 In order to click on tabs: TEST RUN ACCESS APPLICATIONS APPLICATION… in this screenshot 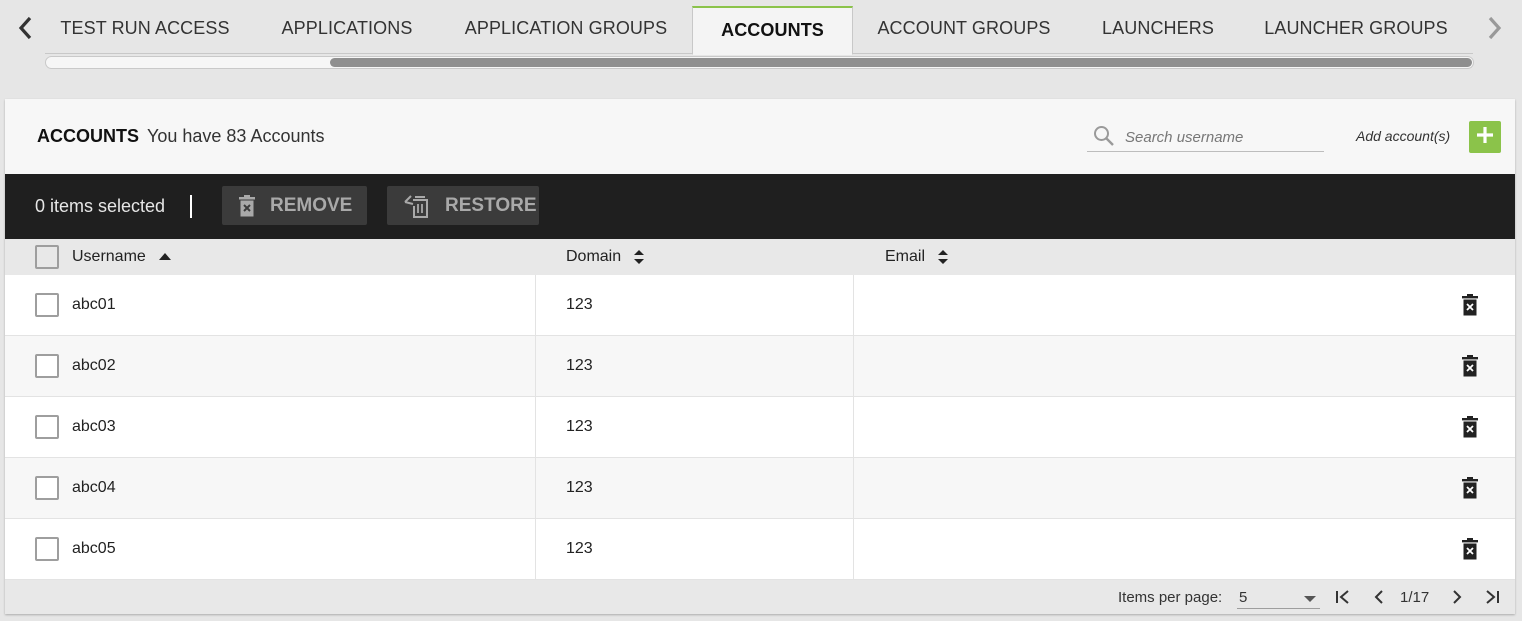, I will do `click(759, 30)`.